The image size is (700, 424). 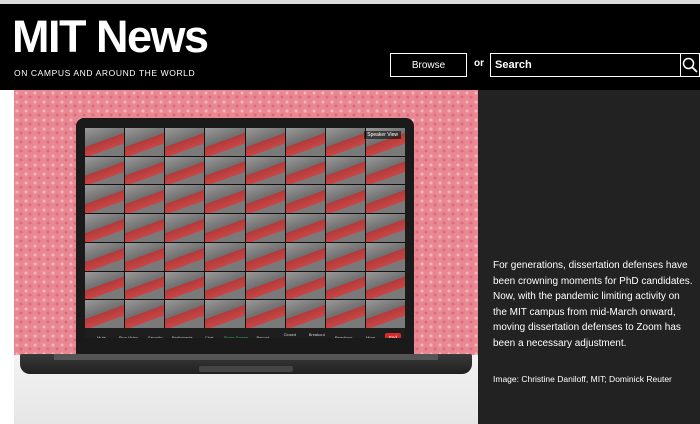 What do you see at coordinates (105, 73) in the screenshot?
I see `site-tagline: ON CAMPUS AND AROUND THE WORLD` at bounding box center [105, 73].